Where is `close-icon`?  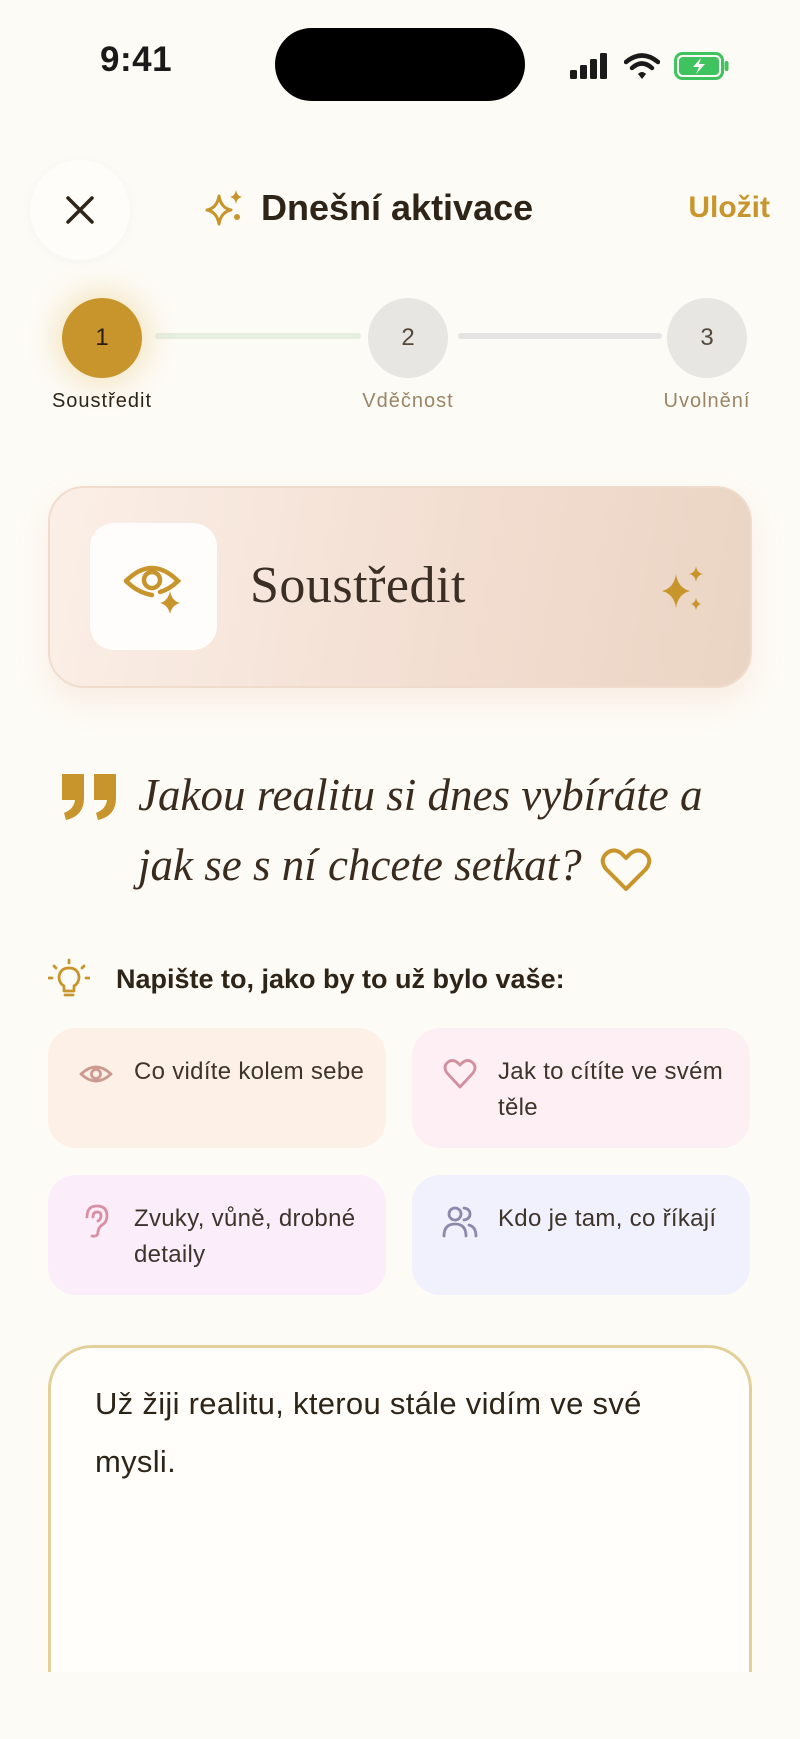
close-icon is located at coordinates (80, 210).